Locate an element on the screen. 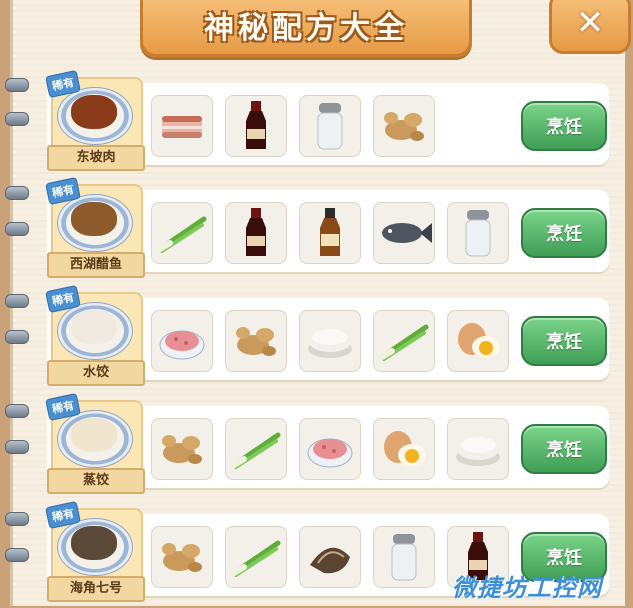  recipe-row: 稀有 蒸饺 烹饪 is located at coordinates (327, 443).